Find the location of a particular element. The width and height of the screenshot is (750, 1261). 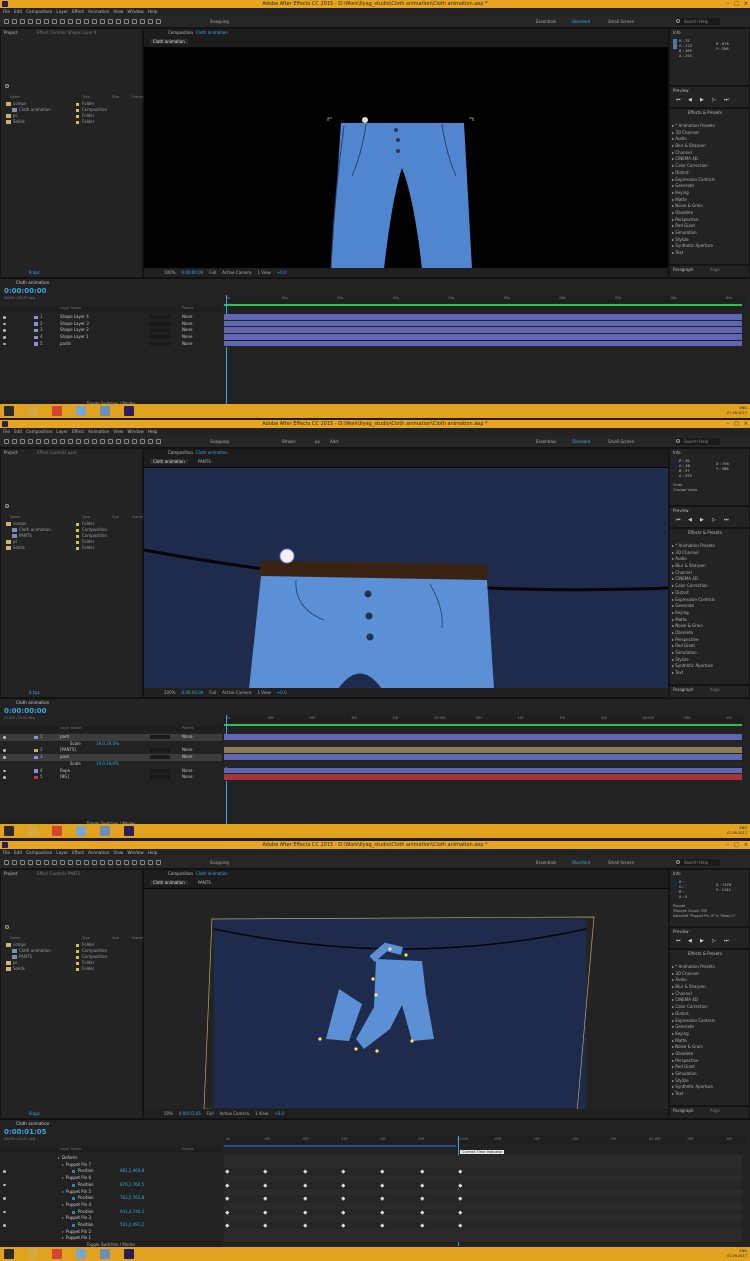

effects-category: ▸ Matte is located at coordinates (711, 200).